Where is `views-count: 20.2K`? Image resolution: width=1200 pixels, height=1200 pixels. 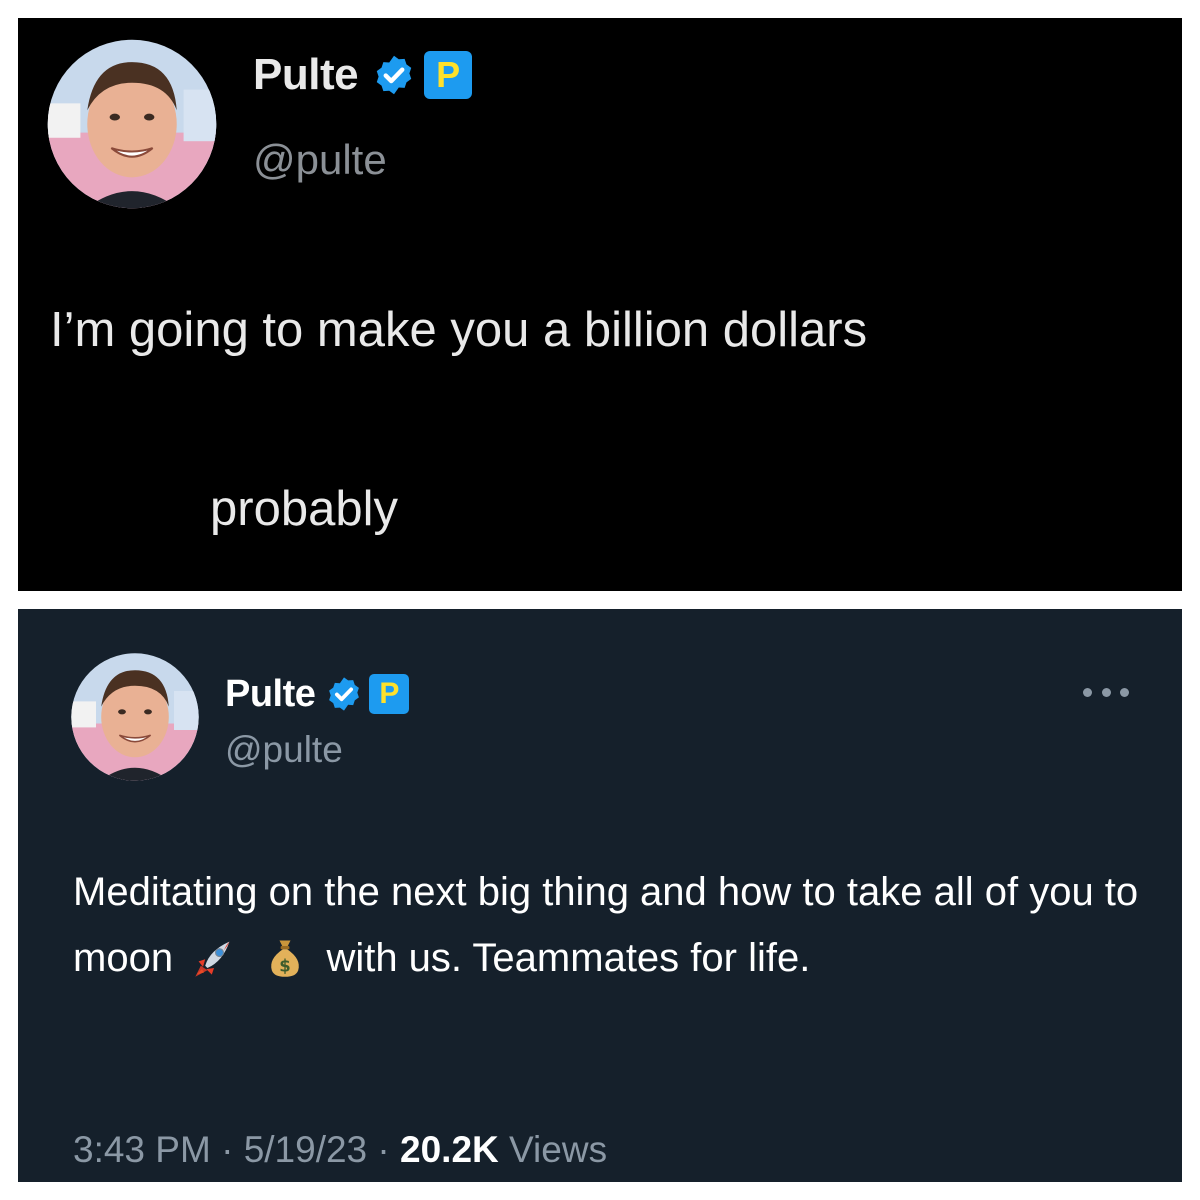
views-count: 20.2K is located at coordinates (449, 1149).